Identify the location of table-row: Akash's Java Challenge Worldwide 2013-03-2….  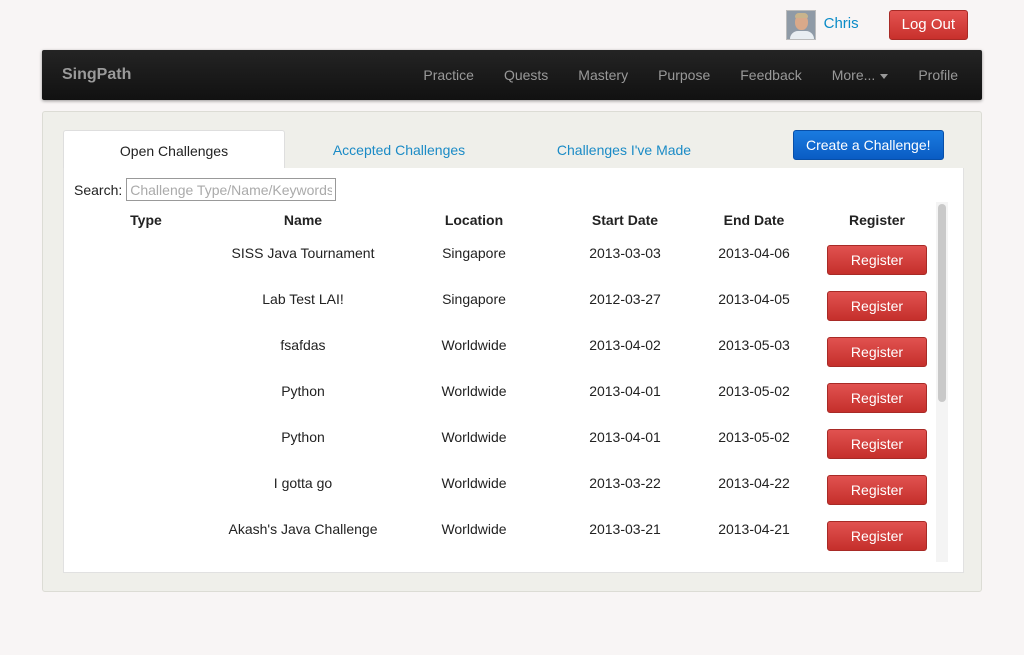
(499, 536).